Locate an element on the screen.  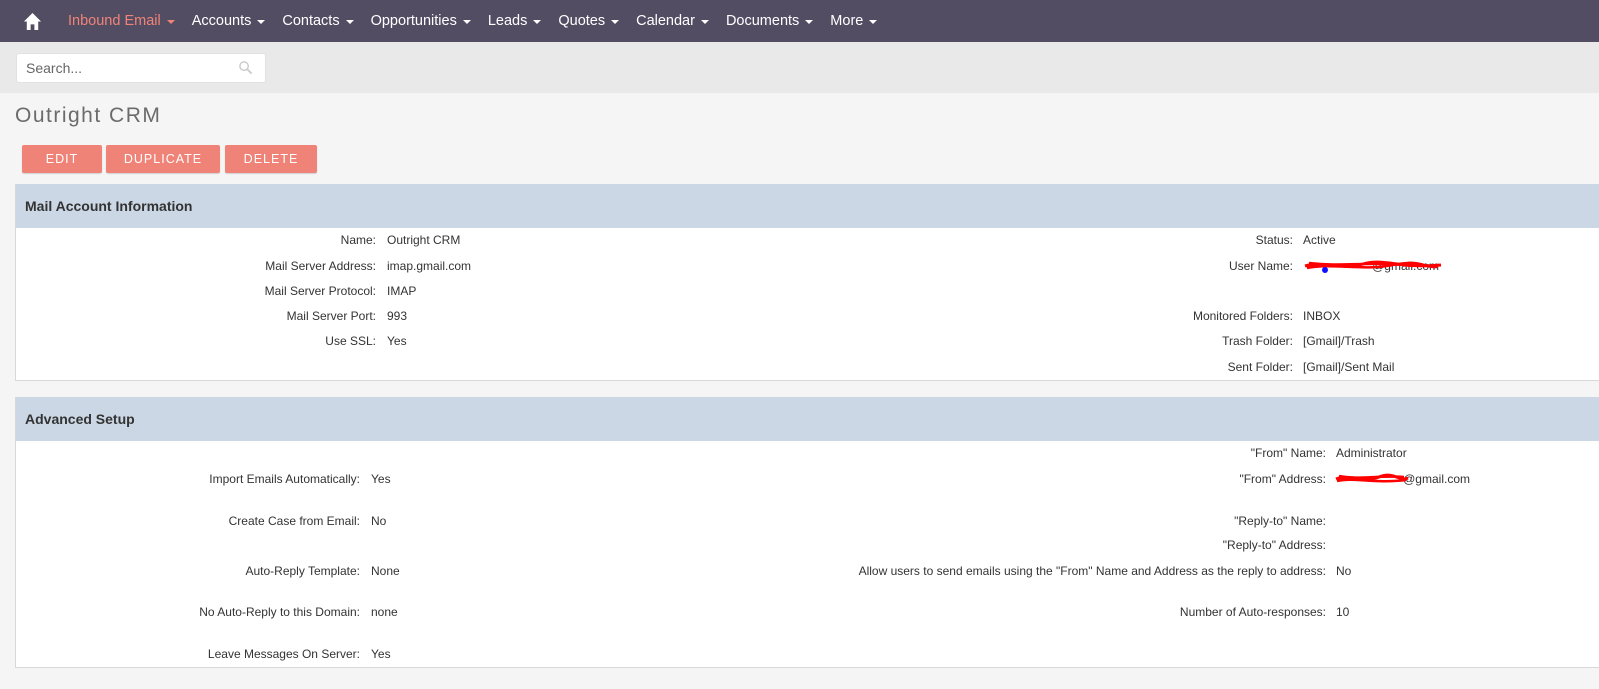
nav-leads: Leads is located at coordinates (515, 21).